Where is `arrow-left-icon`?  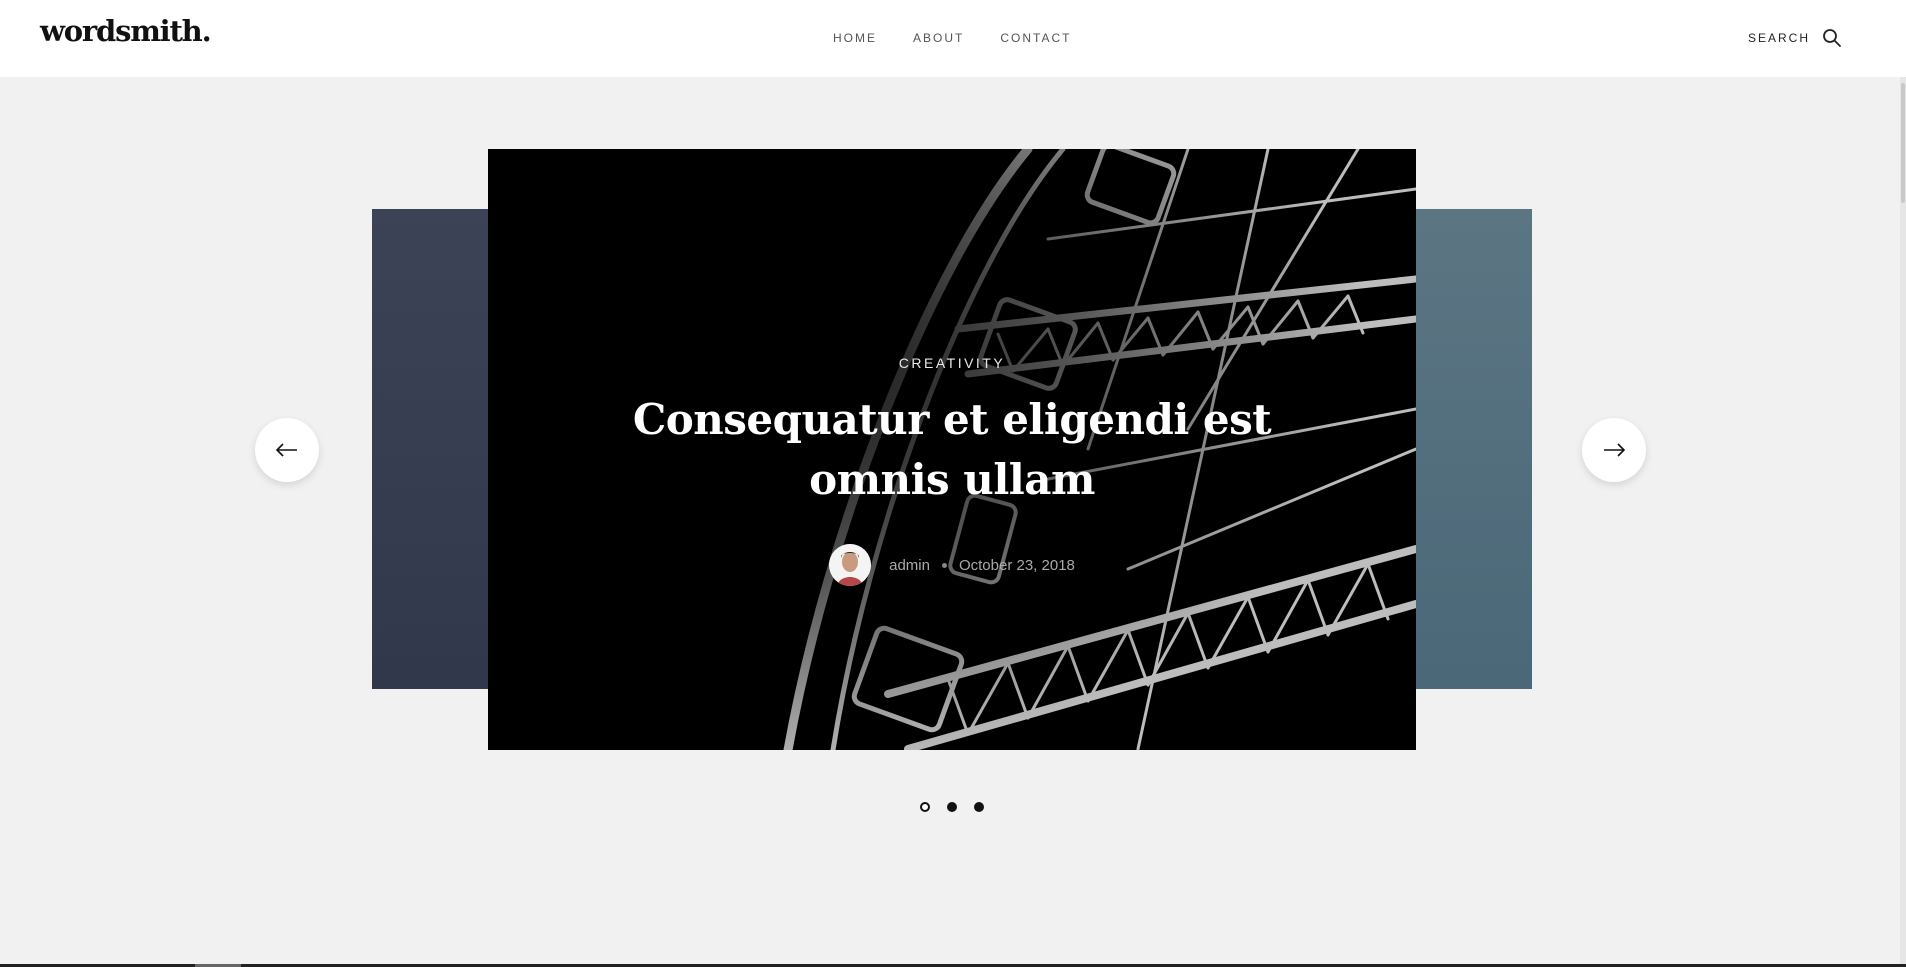 arrow-left-icon is located at coordinates (286, 450).